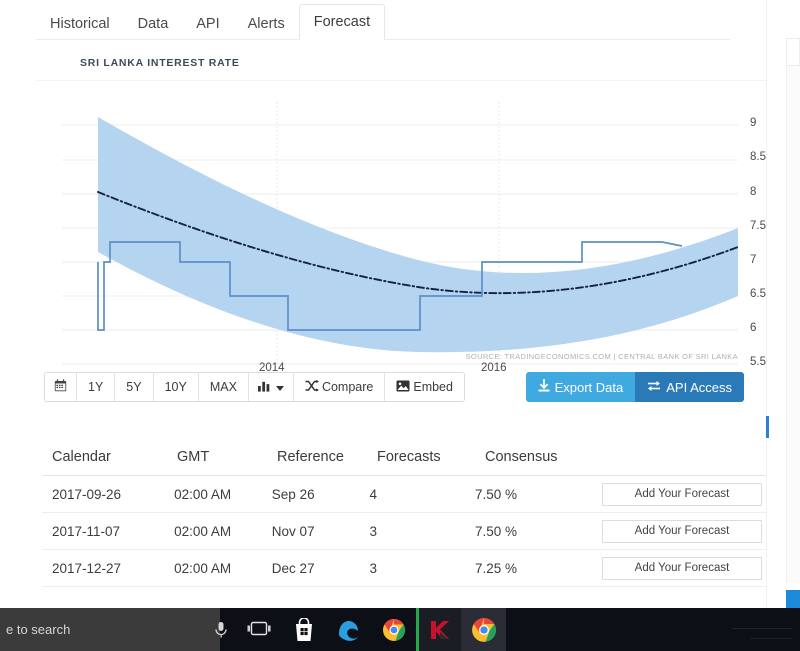 The image size is (800, 651). What do you see at coordinates (96, 387) in the screenshot?
I see `range-1y-button: 1Y` at bounding box center [96, 387].